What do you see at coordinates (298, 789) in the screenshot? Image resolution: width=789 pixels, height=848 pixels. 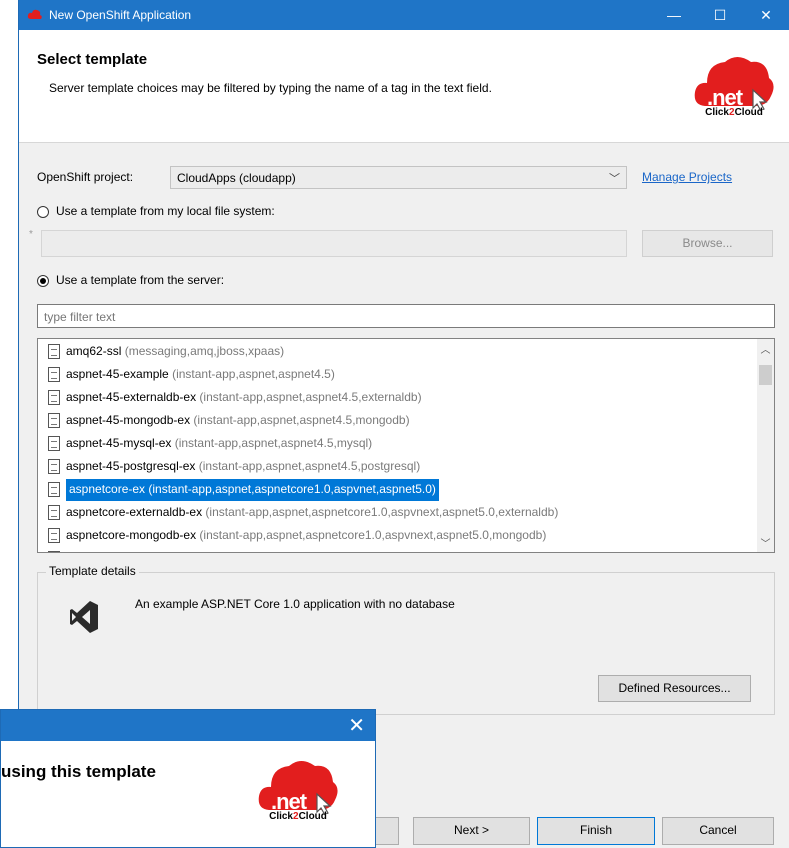 I see `overlay-click2cloud-logo: .net Click2Cloud` at bounding box center [298, 789].